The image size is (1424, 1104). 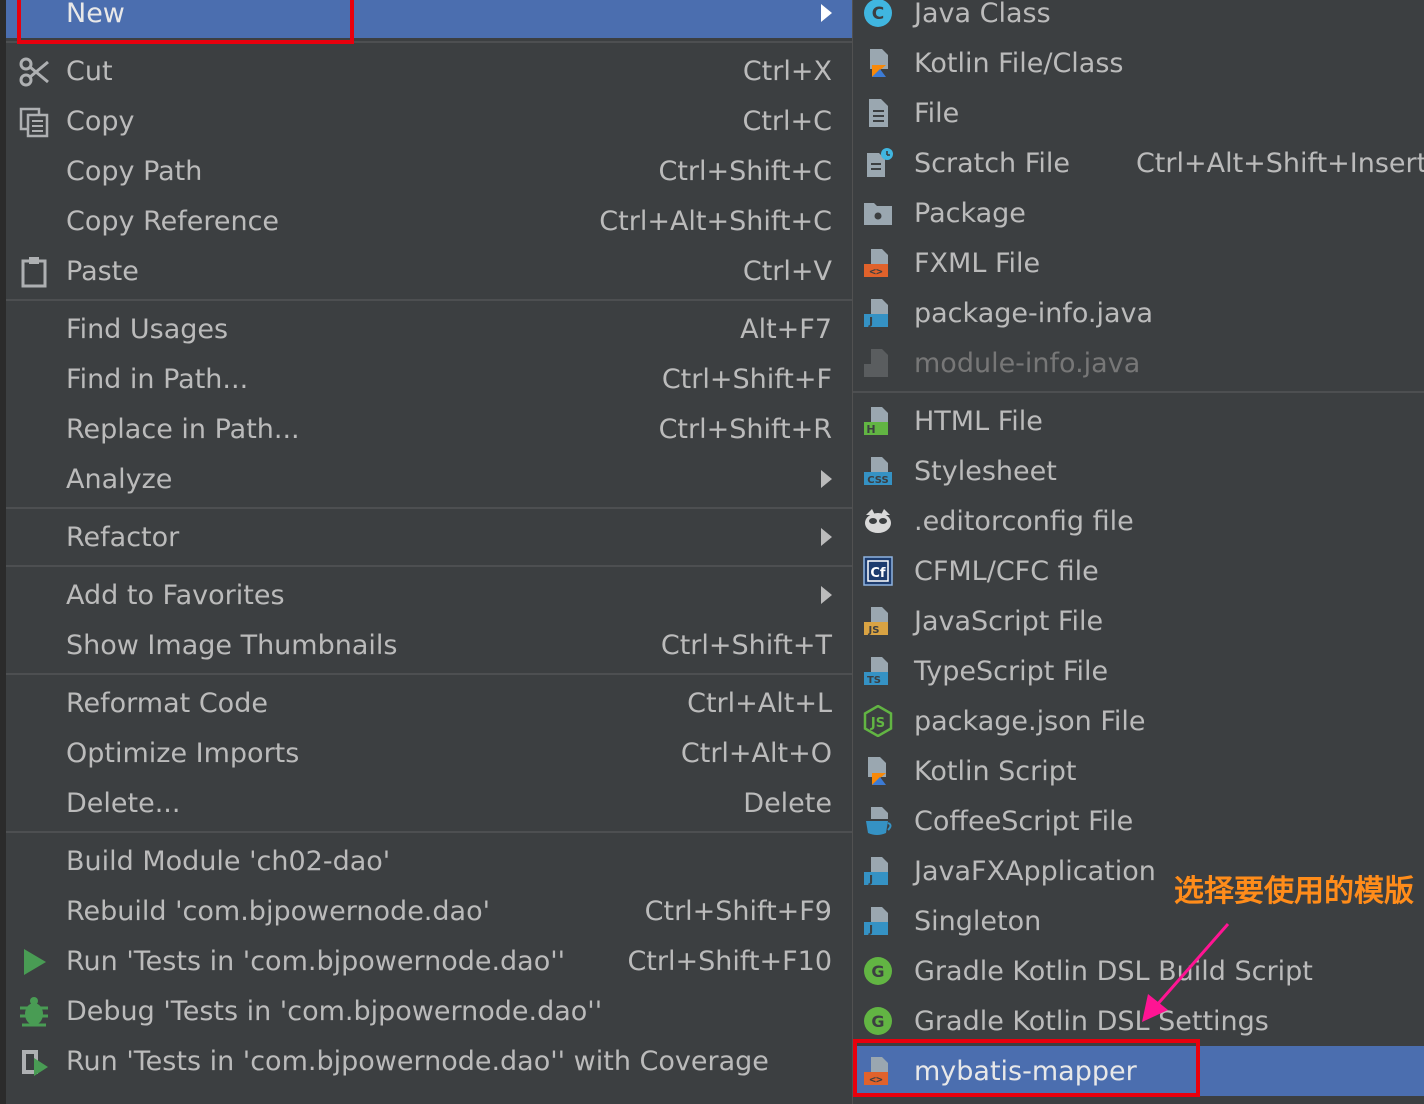 What do you see at coordinates (878, 471) in the screenshot?
I see `css-file-icon: CSS` at bounding box center [878, 471].